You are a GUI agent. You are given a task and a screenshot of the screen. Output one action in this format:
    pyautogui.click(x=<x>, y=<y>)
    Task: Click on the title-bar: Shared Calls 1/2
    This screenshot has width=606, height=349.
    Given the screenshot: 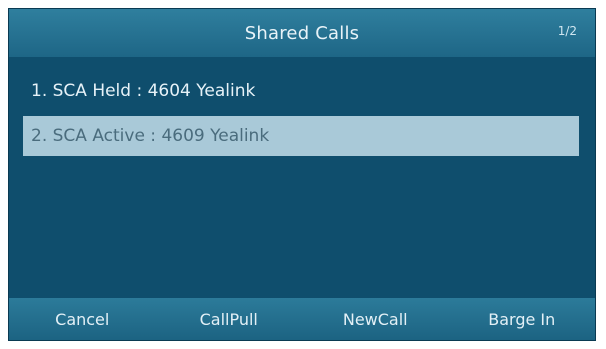 What is the action you would take?
    pyautogui.click(x=302, y=33)
    